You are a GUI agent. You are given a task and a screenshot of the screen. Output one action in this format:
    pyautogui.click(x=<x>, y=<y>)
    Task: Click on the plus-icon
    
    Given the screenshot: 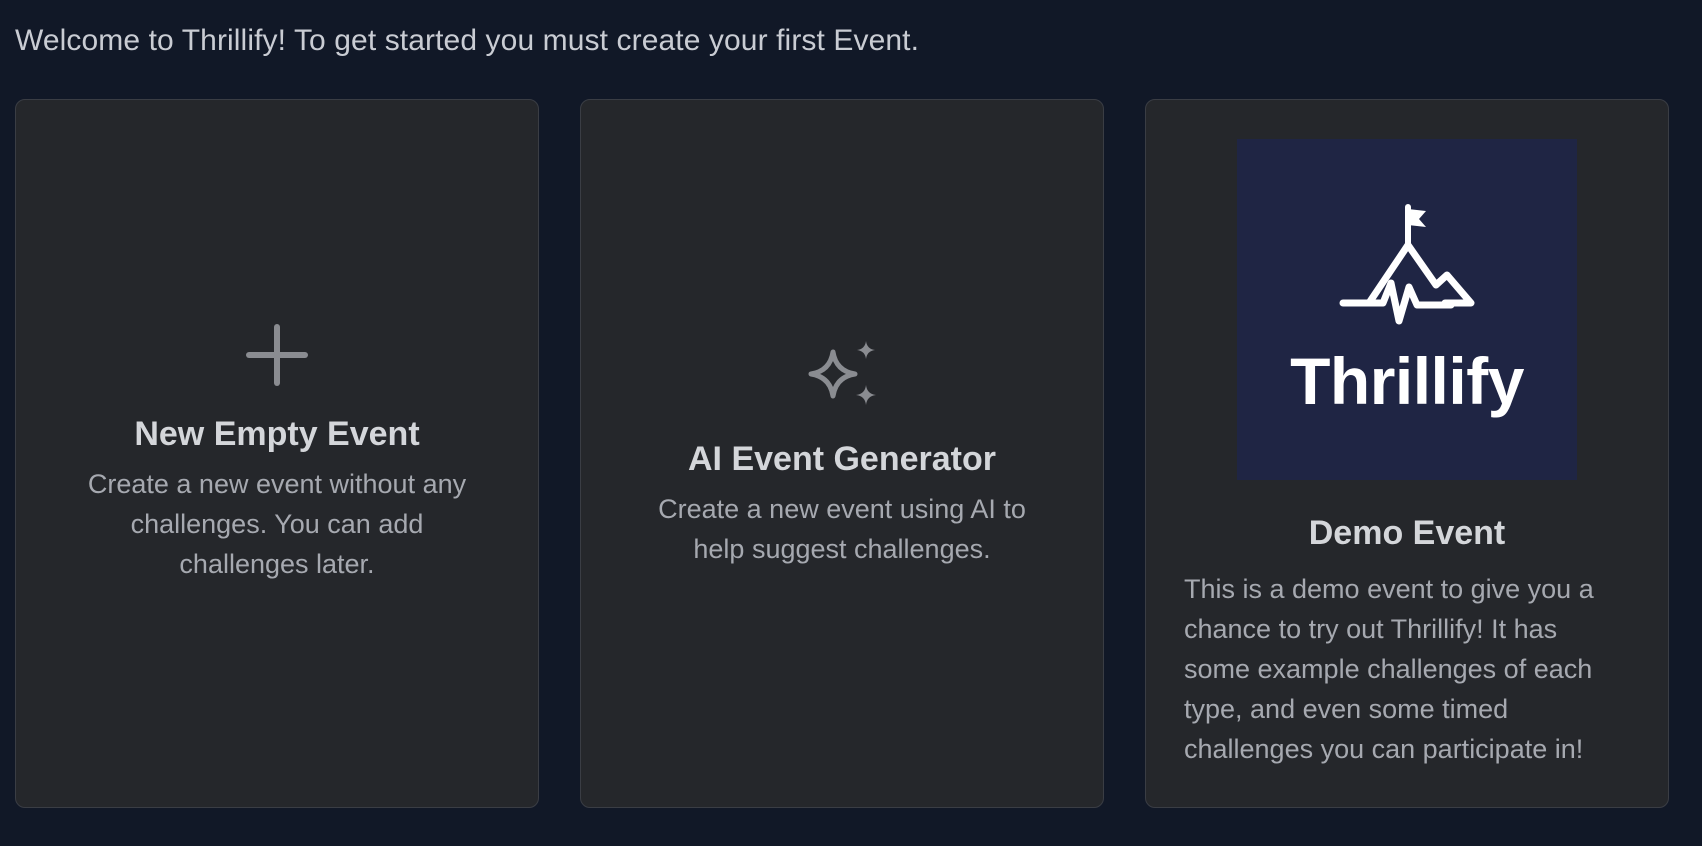 What is the action you would take?
    pyautogui.click(x=277, y=355)
    